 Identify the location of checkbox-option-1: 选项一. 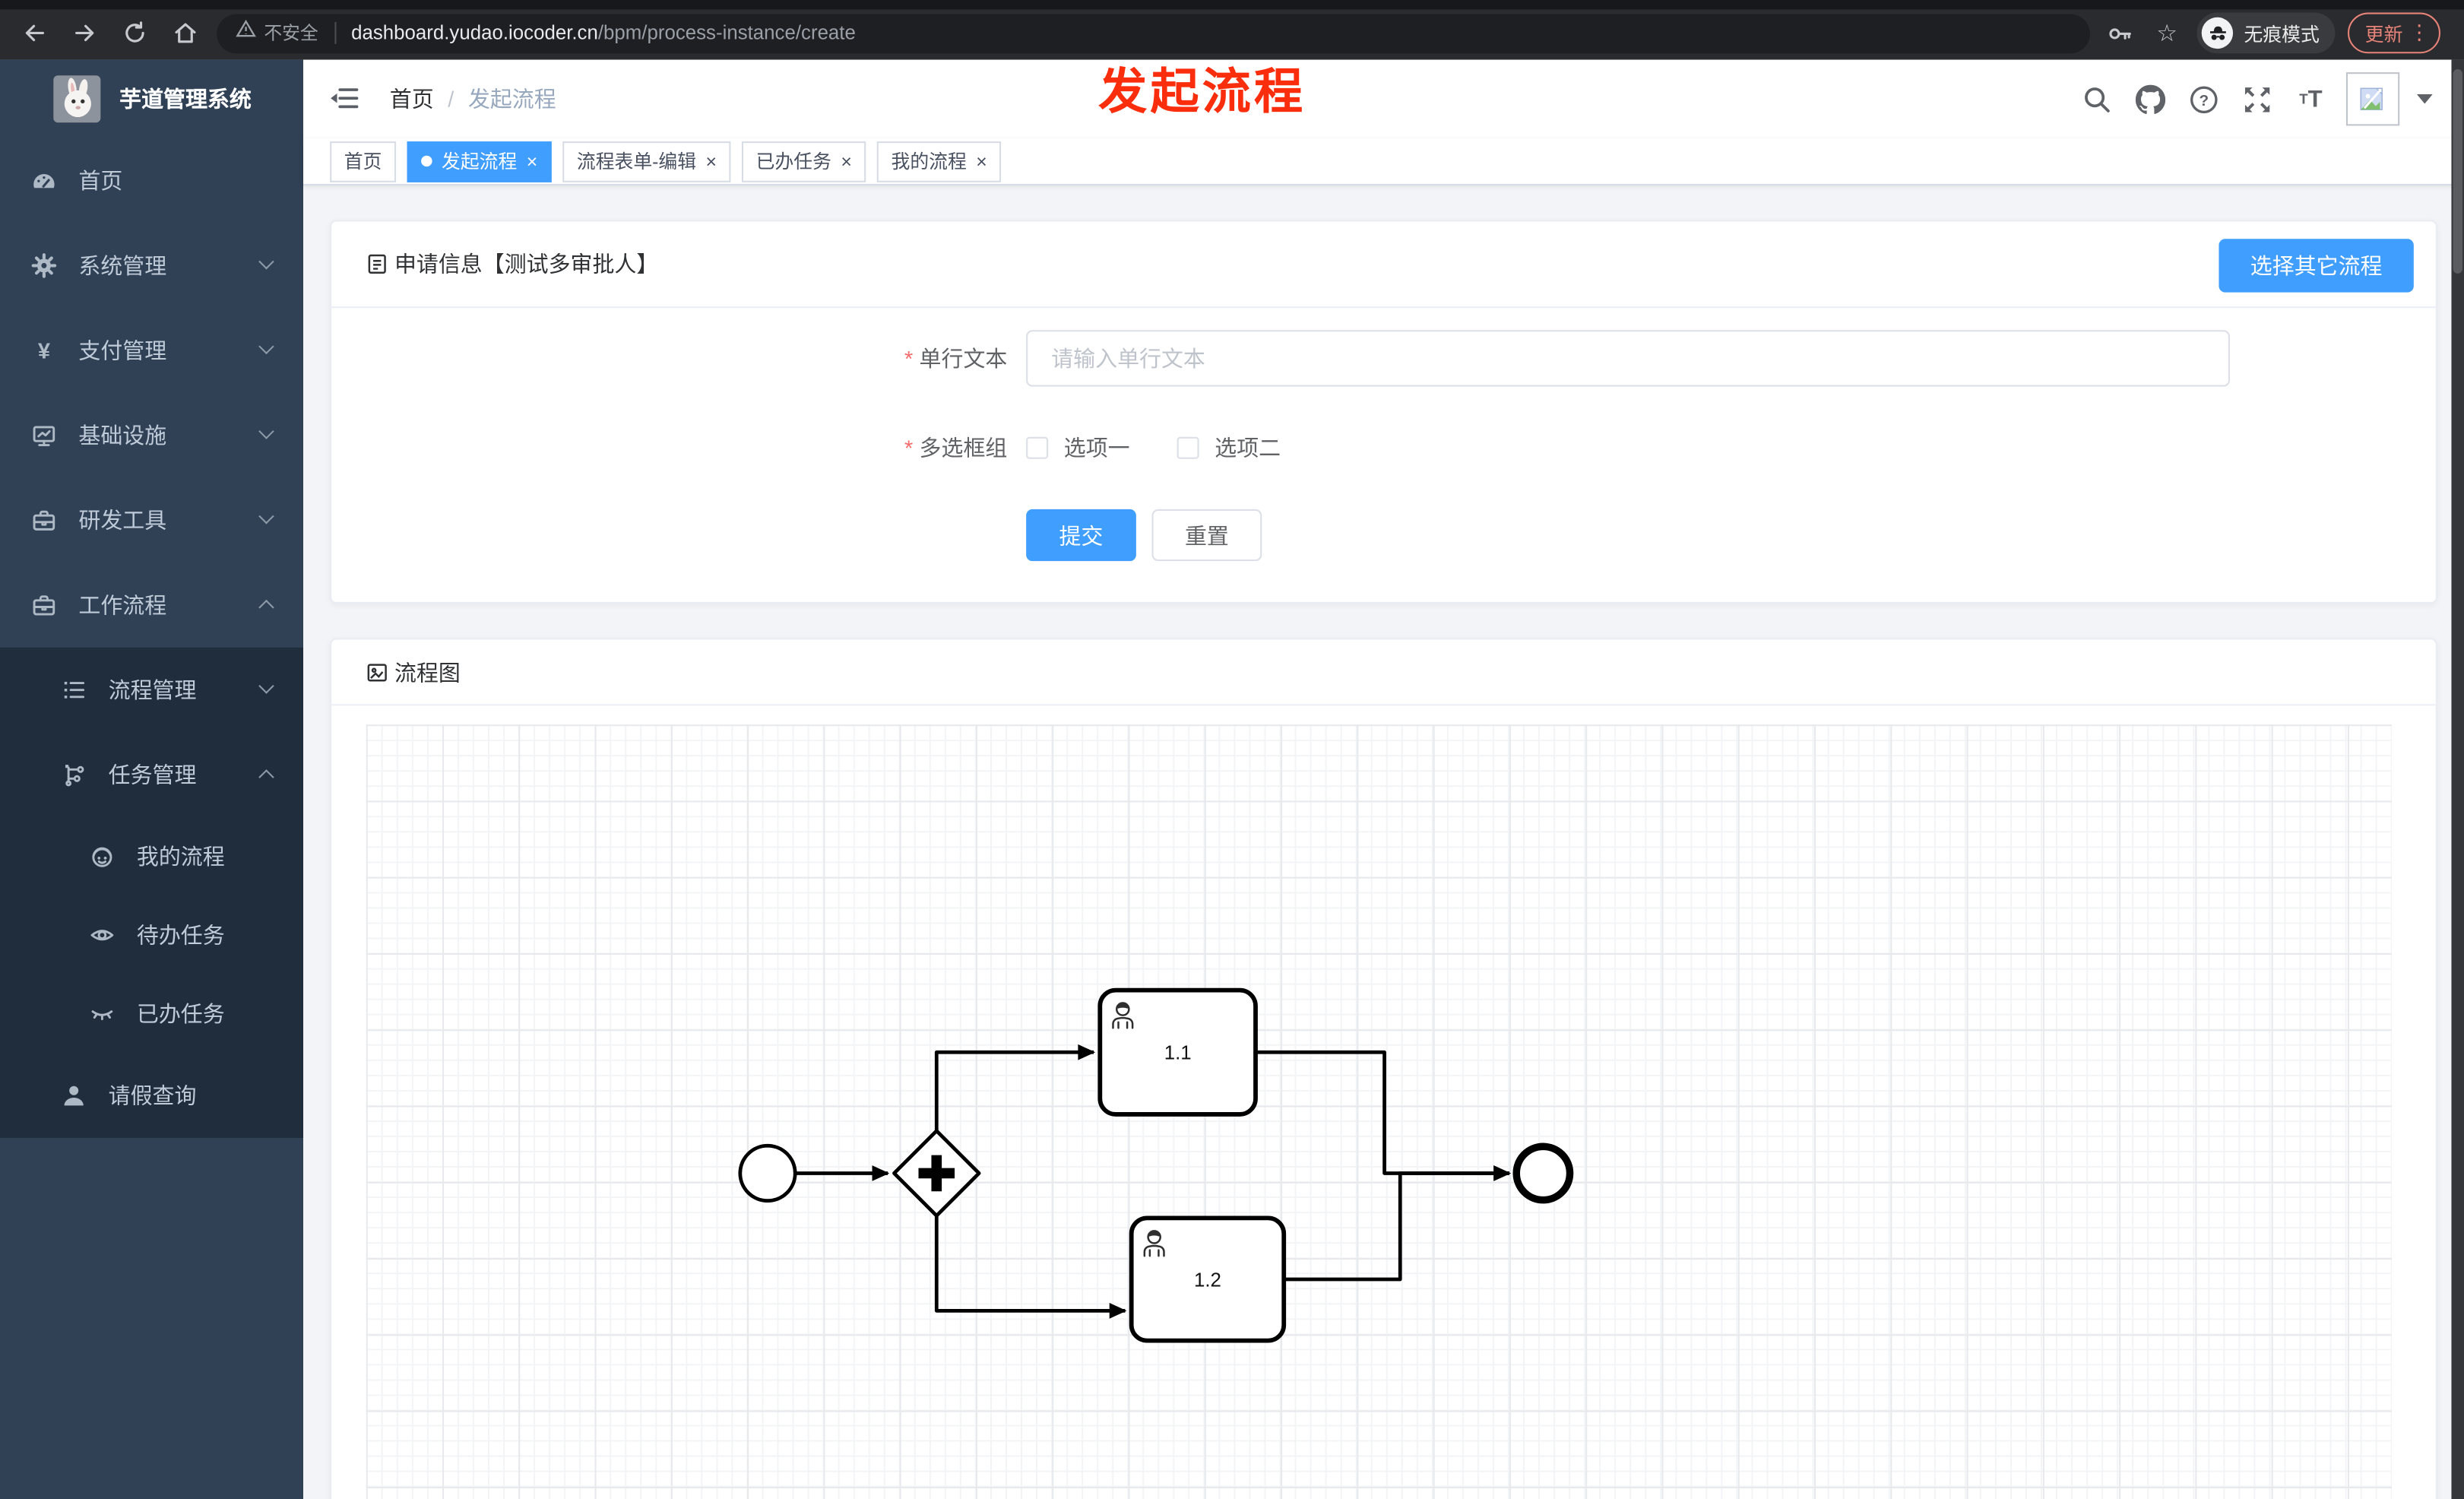
(1078, 448).